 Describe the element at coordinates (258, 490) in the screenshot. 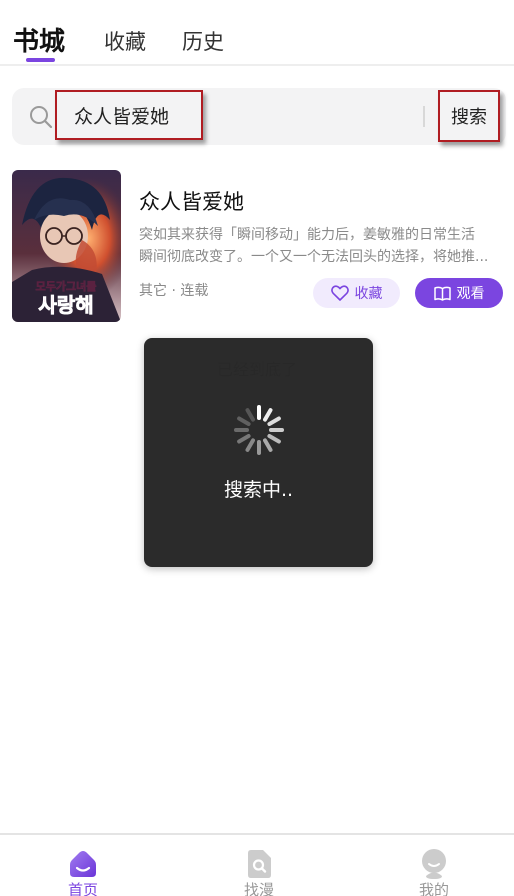

I see `loading-text: 搜索中..` at that location.